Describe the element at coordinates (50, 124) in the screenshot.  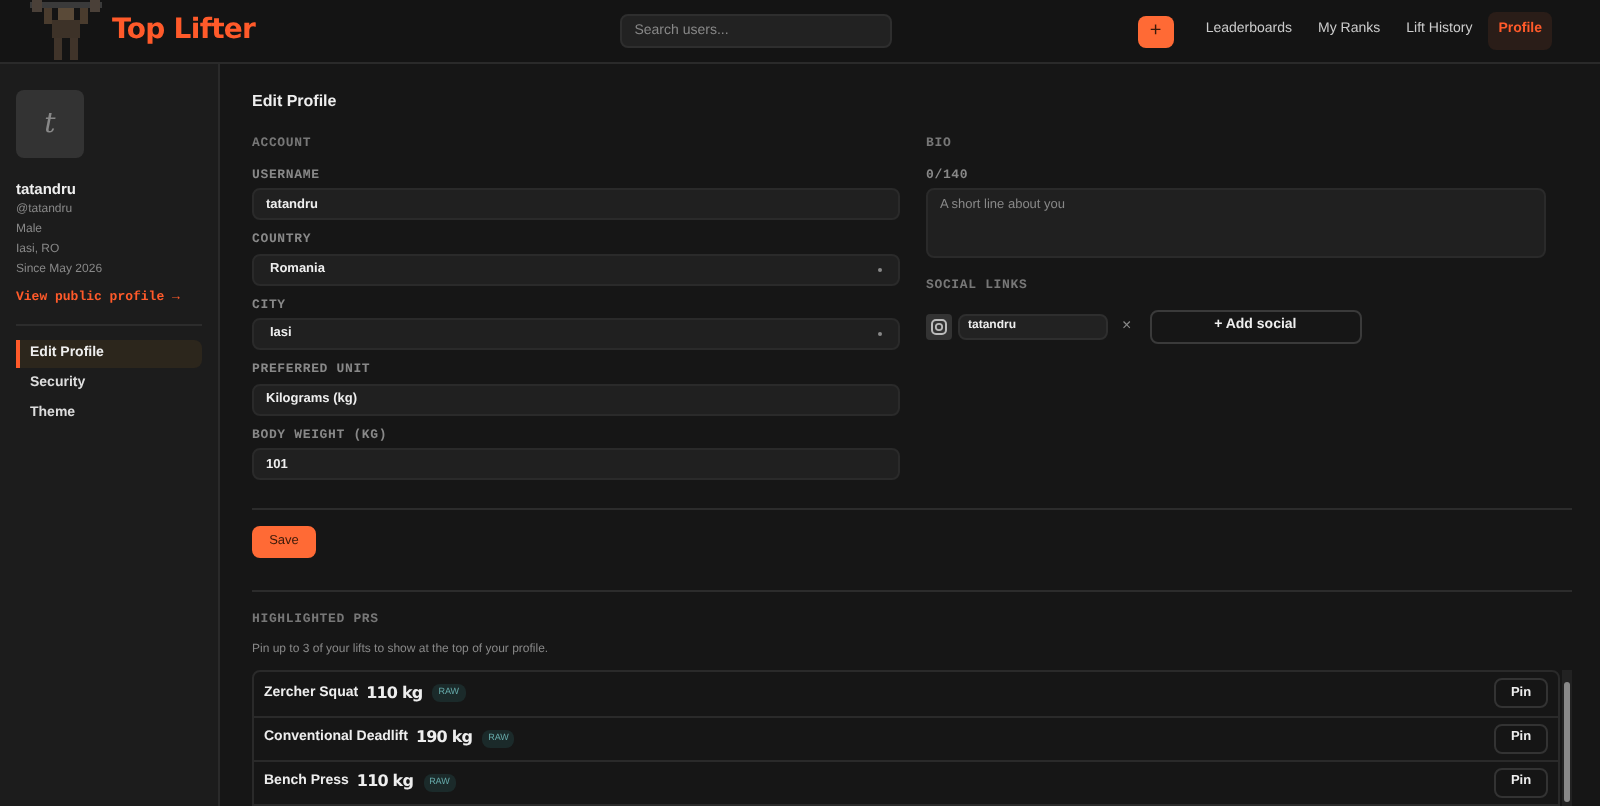
I see `avatar-letter: t` at that location.